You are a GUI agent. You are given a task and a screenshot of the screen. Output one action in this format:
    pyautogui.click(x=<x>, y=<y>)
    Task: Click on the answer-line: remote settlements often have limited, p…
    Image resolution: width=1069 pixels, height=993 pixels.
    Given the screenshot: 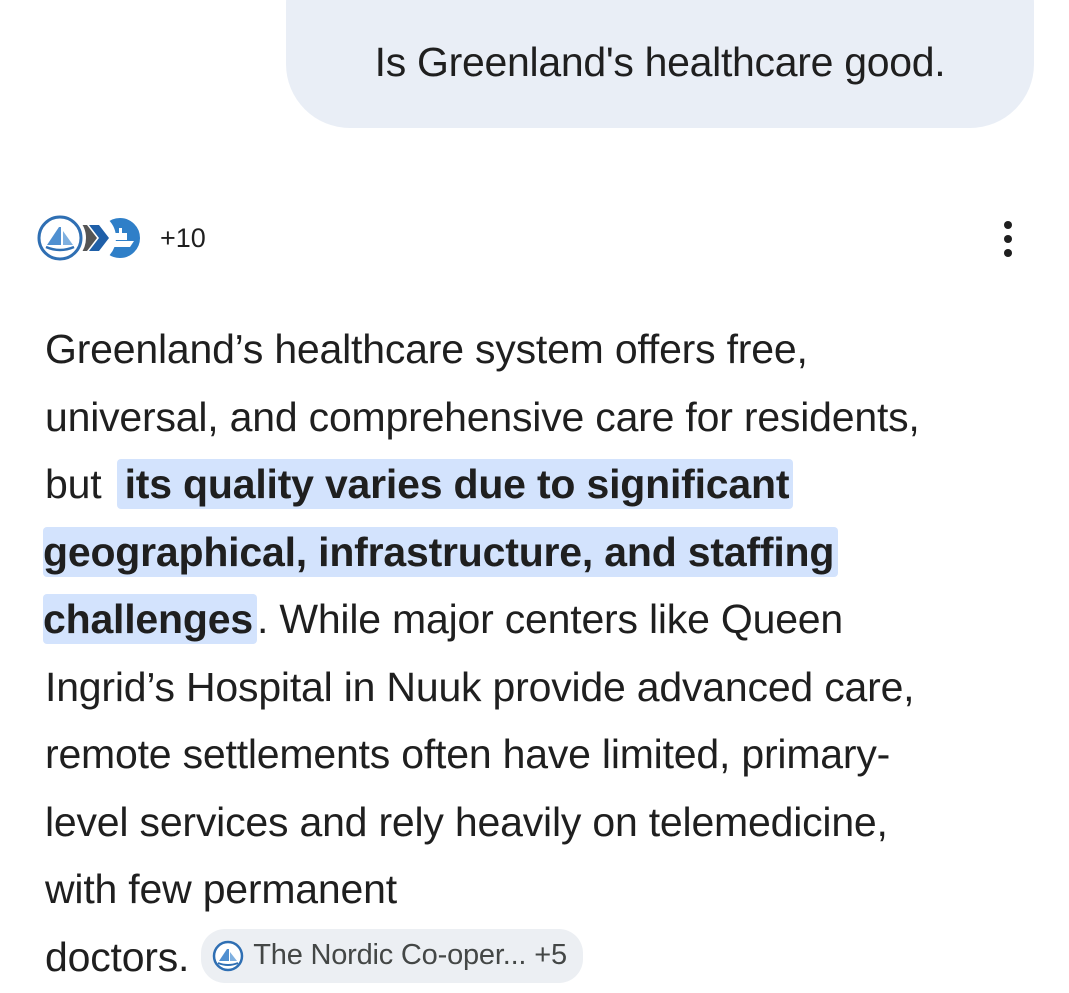 What is the action you would take?
    pyautogui.click(x=468, y=754)
    